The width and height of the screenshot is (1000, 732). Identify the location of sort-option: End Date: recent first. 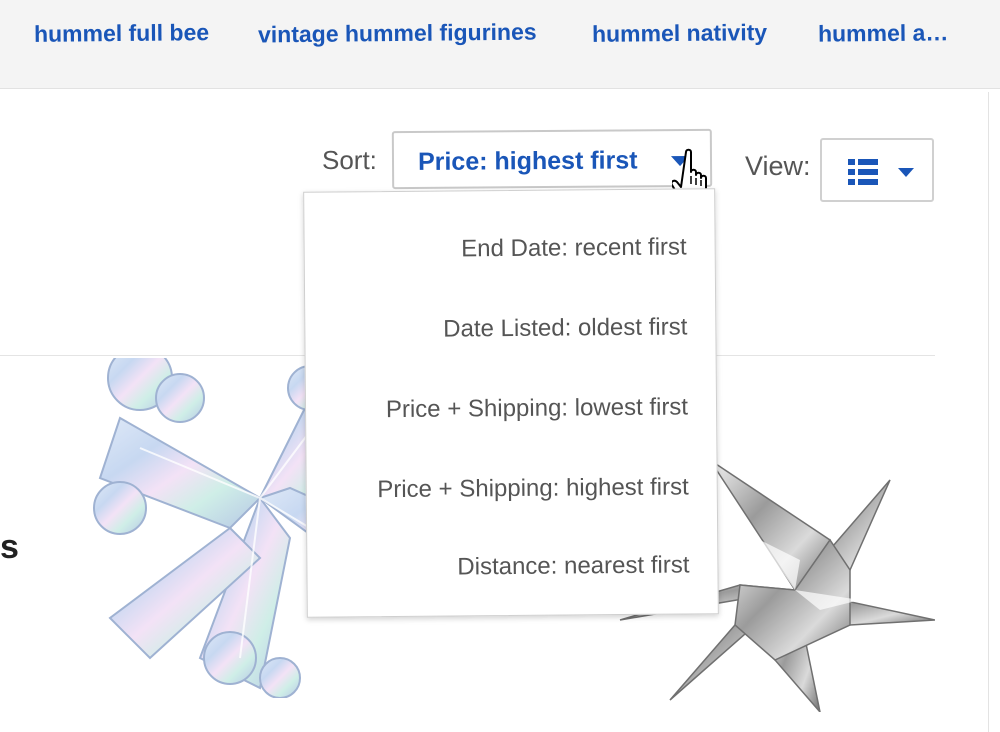
(574, 248).